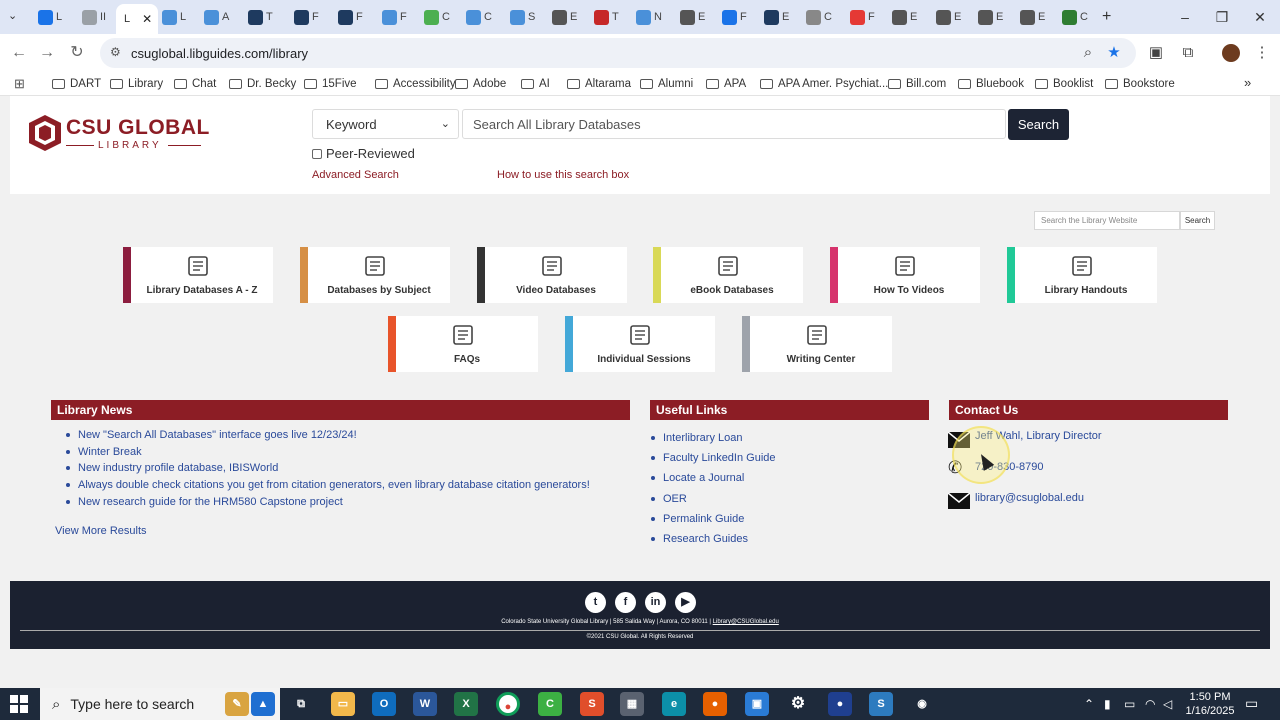 The width and height of the screenshot is (1280, 720). What do you see at coordinates (101, 531) in the screenshot?
I see `view-more-link: View More Results` at bounding box center [101, 531].